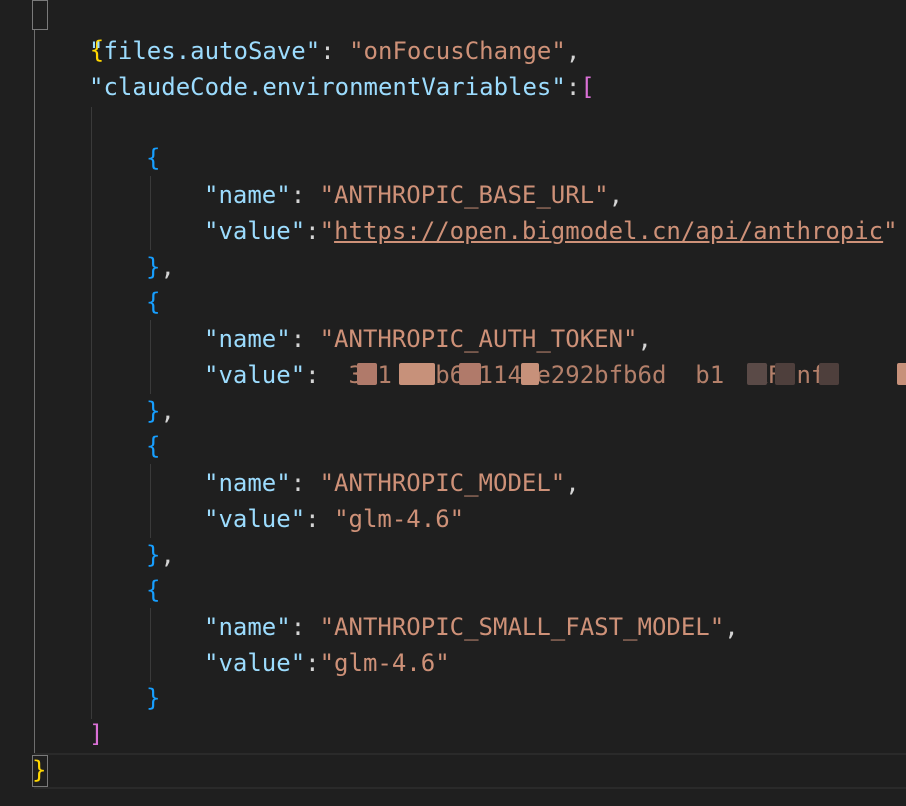 This screenshot has height=806, width=906. I want to click on item-3-close: },, so click(160, 555).